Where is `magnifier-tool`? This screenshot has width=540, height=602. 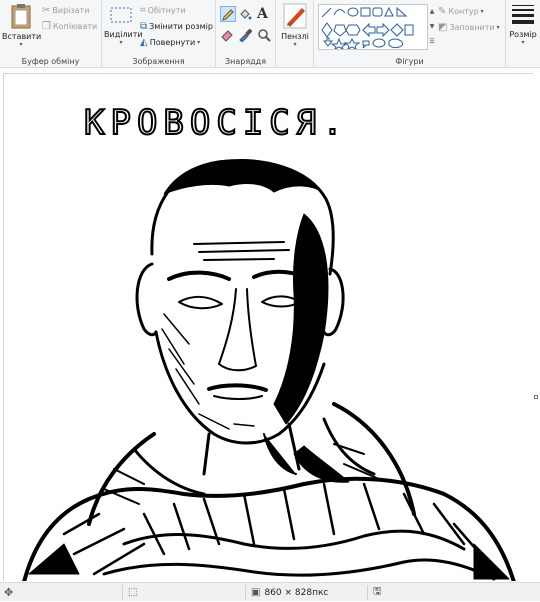 magnifier-tool is located at coordinates (265, 35).